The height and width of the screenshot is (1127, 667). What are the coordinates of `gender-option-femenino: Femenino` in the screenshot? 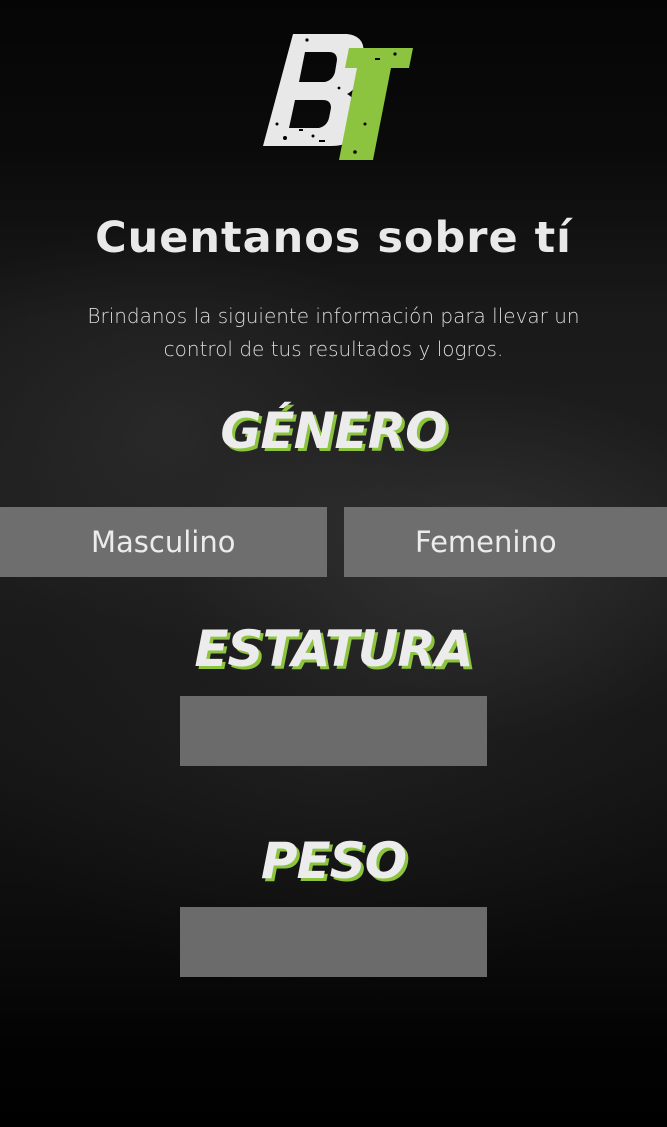 It's located at (505, 542).